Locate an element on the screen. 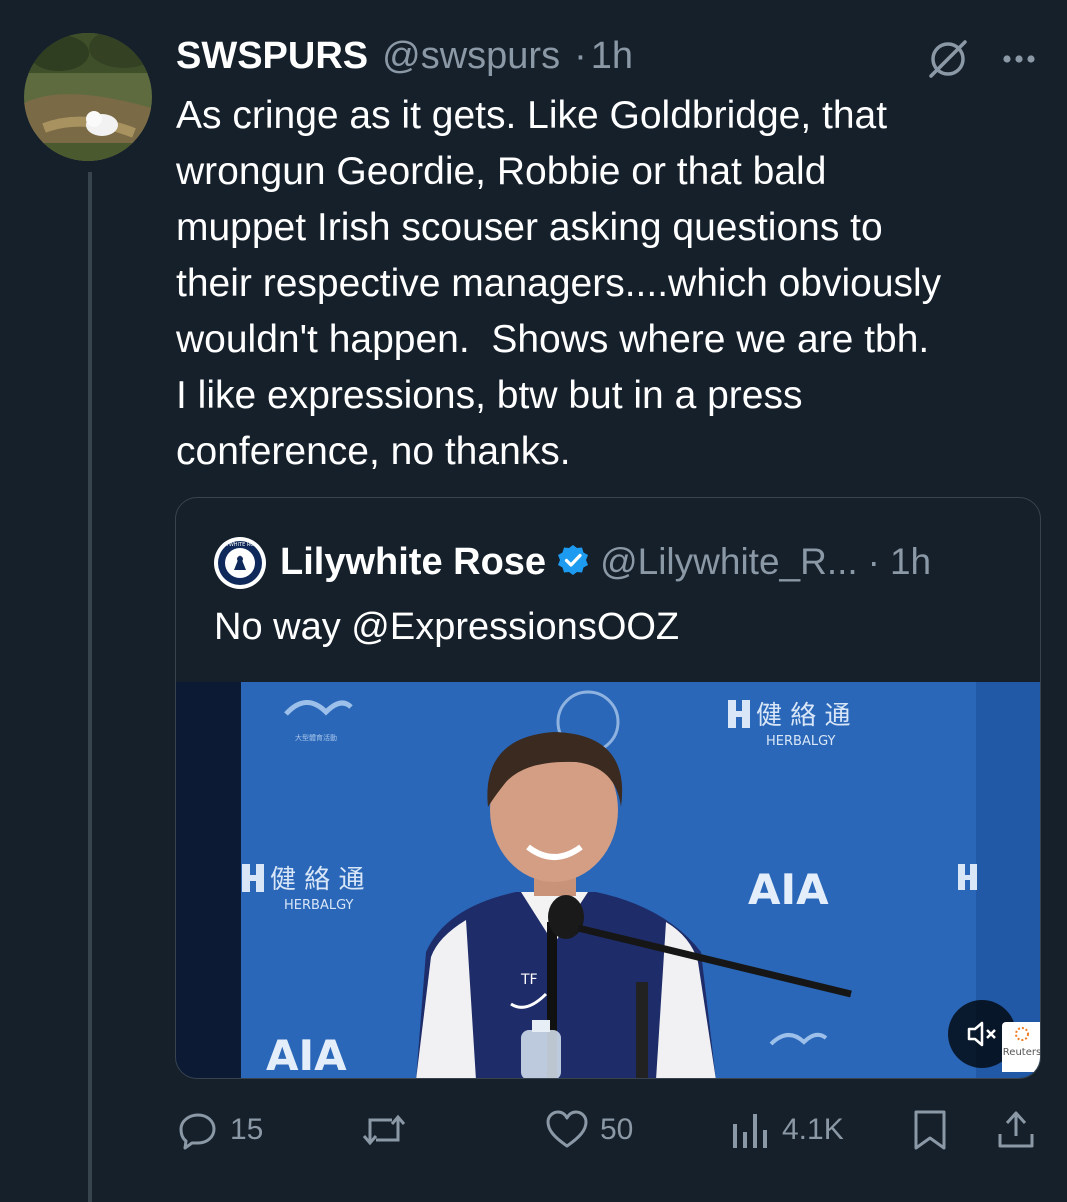 The width and height of the screenshot is (1067, 1202). aia-logo-left: AIA is located at coordinates (306, 1055).